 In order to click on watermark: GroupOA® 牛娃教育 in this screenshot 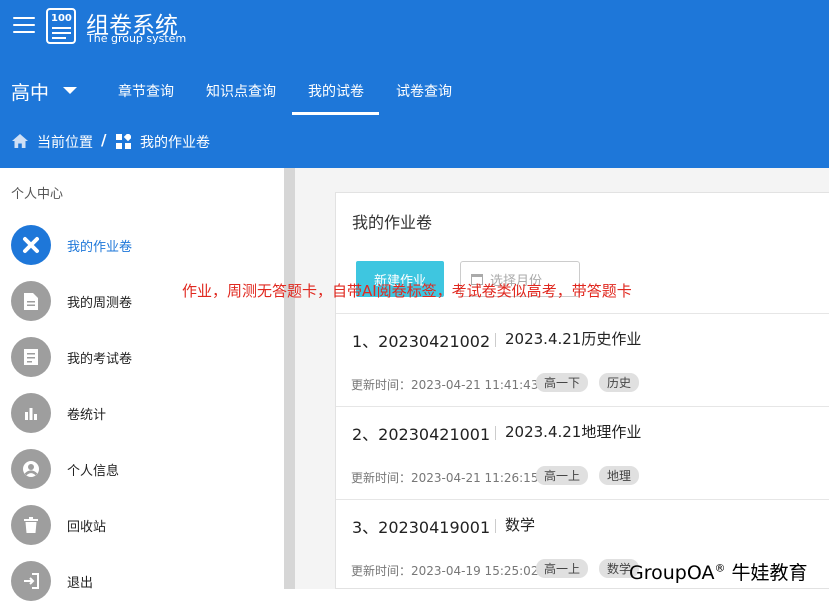, I will do `click(718, 571)`.